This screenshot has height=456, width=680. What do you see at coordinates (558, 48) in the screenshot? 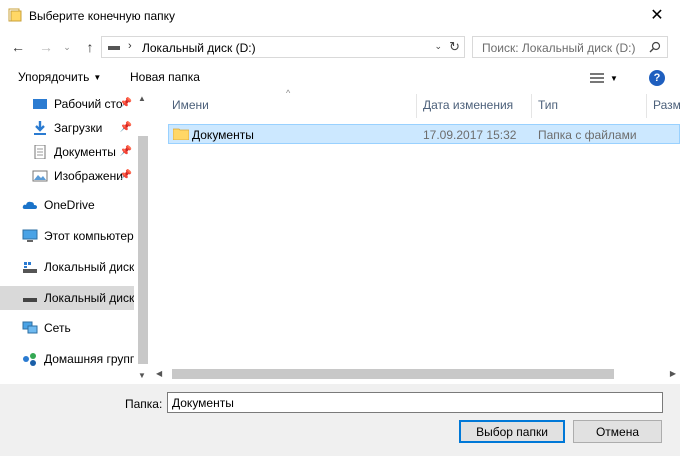
I see `search-input: Поиск: Локальный диск (D:)` at bounding box center [558, 48].